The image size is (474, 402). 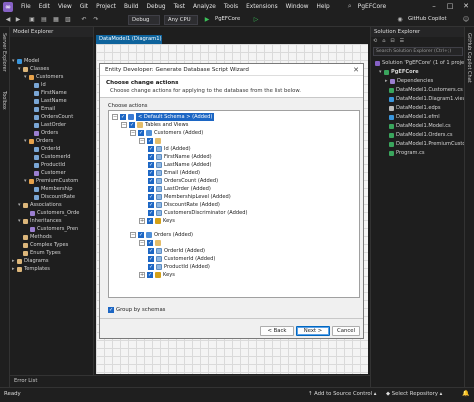 I want to click on undo-icon: ↶, so click(x=84, y=20).